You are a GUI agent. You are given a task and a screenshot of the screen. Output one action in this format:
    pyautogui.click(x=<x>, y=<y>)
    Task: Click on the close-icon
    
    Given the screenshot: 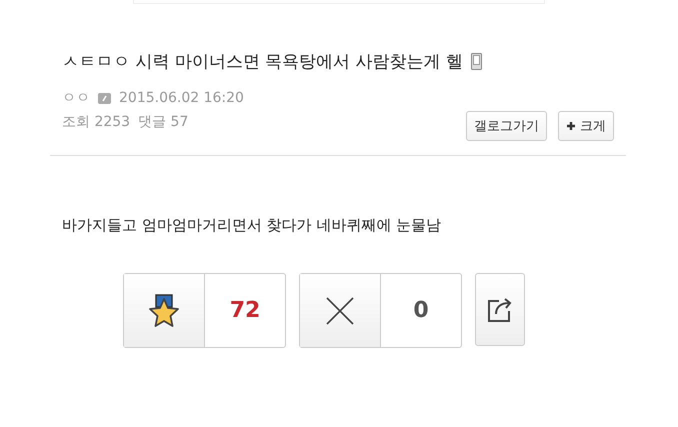 What is the action you would take?
    pyautogui.click(x=340, y=311)
    